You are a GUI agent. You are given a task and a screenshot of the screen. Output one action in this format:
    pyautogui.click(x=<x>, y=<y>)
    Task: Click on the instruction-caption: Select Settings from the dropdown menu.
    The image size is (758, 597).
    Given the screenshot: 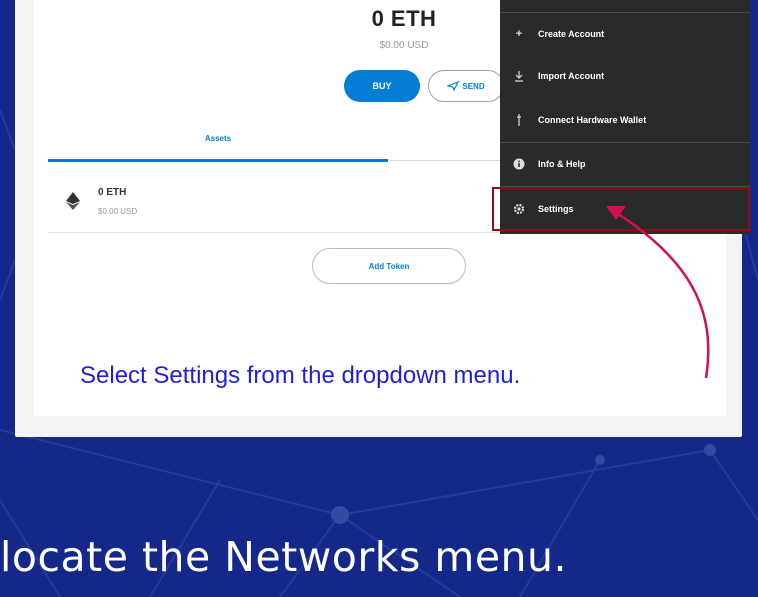 What is the action you would take?
    pyautogui.click(x=300, y=375)
    